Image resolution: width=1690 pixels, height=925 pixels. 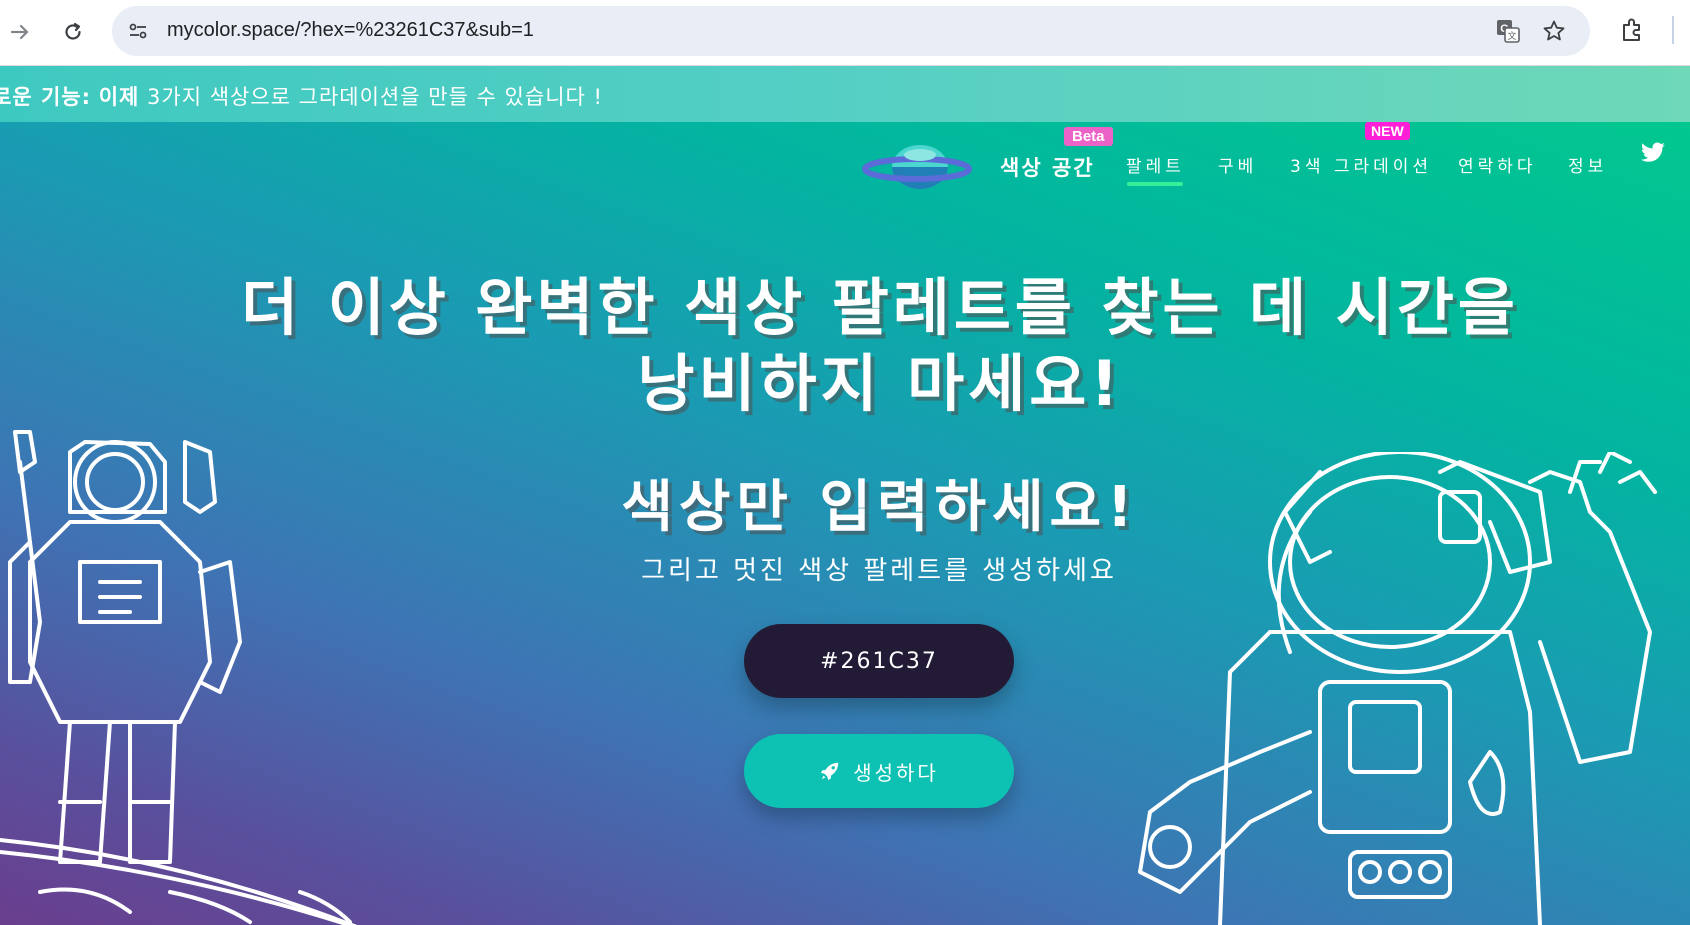 I want to click on headline-line-1: 더 이상 완벽한 색상 팔레트를 찾는 데 시간을, so click(x=880, y=307).